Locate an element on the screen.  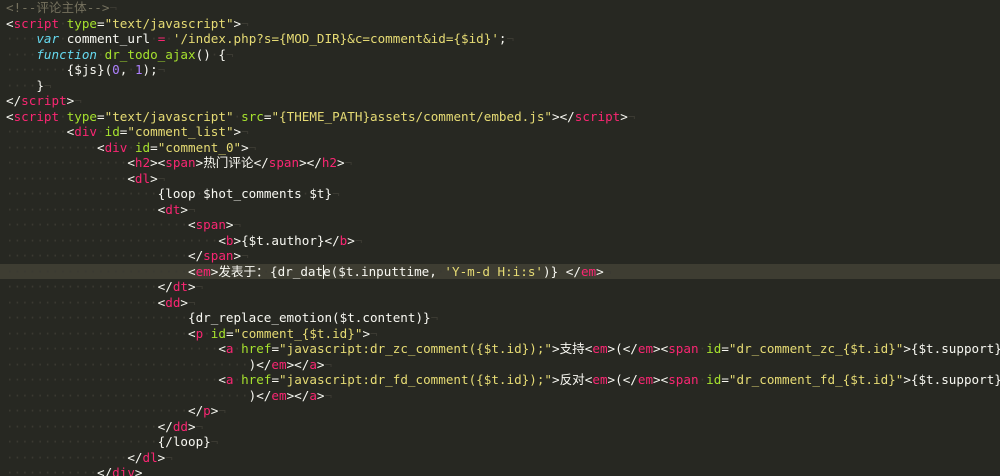
code-token: ················ is located at coordinates (67, 162).